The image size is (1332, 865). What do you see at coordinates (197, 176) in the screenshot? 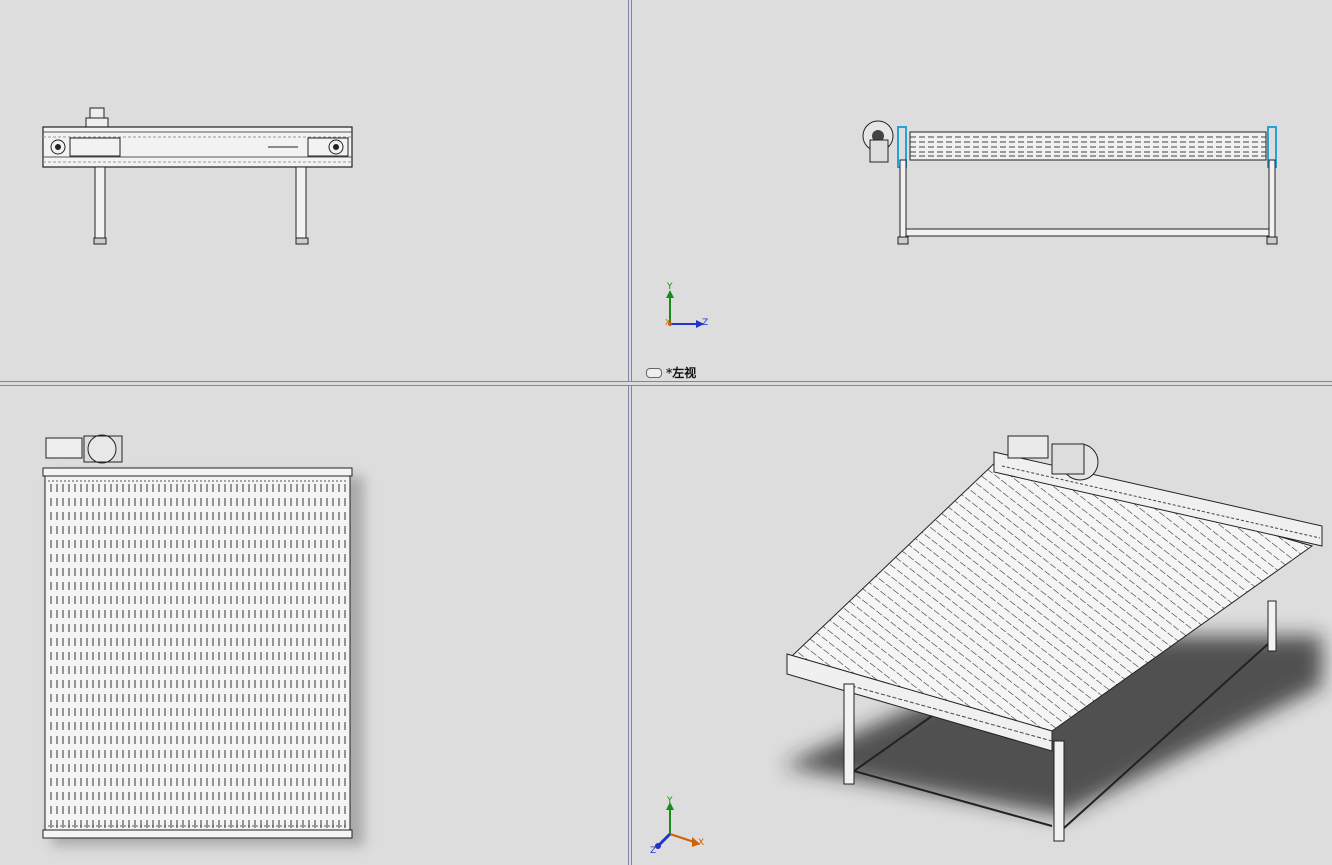
I see `front-view-drawing` at bounding box center [197, 176].